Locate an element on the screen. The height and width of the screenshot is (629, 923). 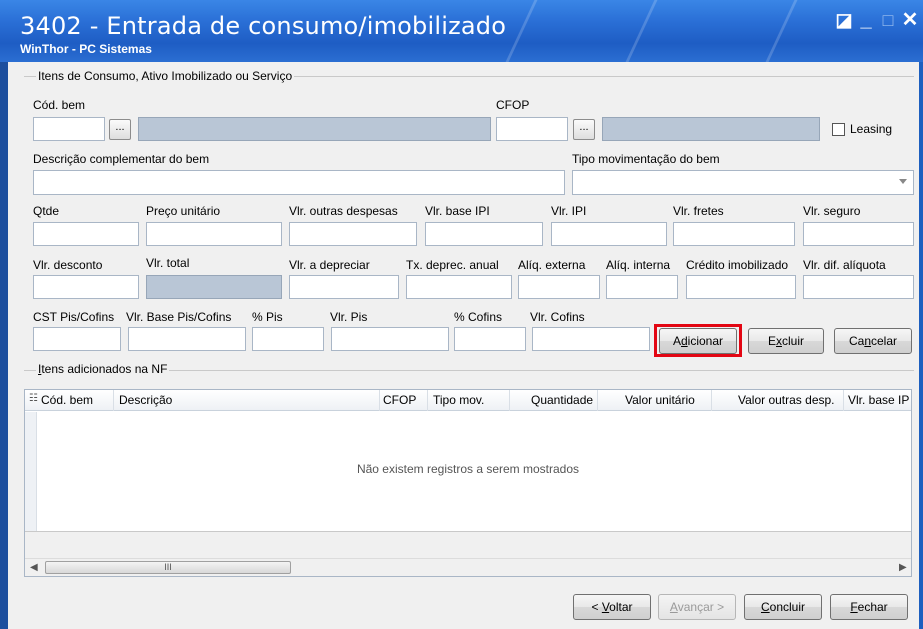
column-header-tipo-mov: Tipo mov. is located at coordinates (458, 400).